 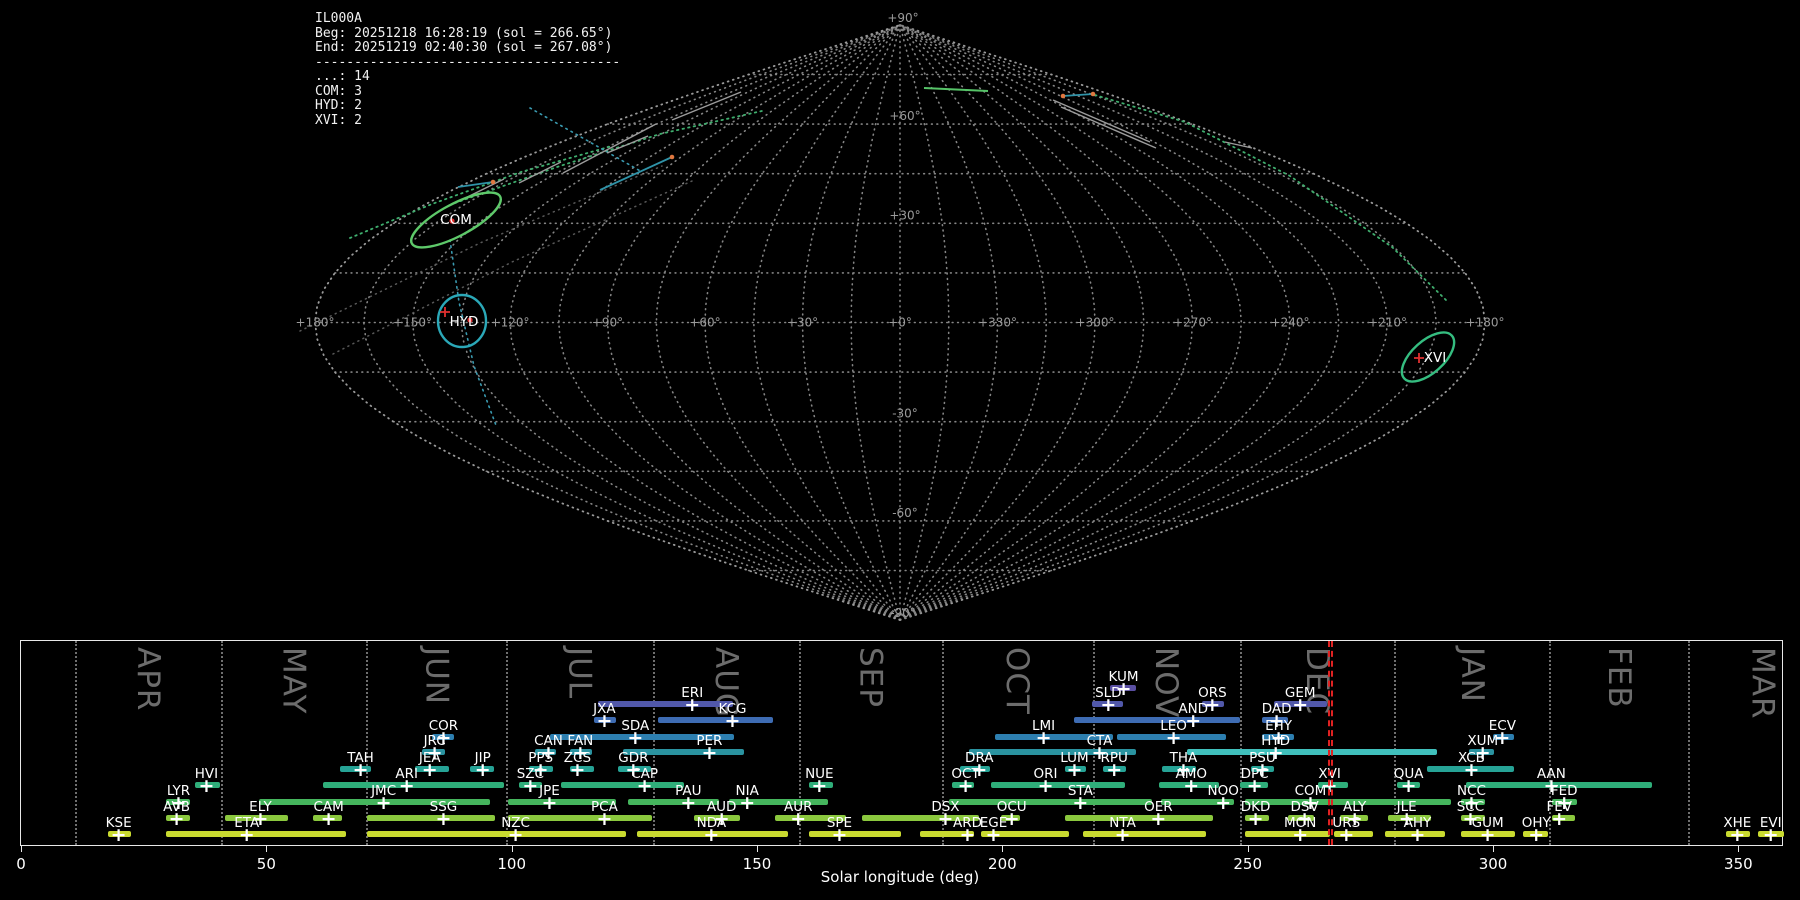 I want to click on shower-label-cap: CAP, so click(x=645, y=774).